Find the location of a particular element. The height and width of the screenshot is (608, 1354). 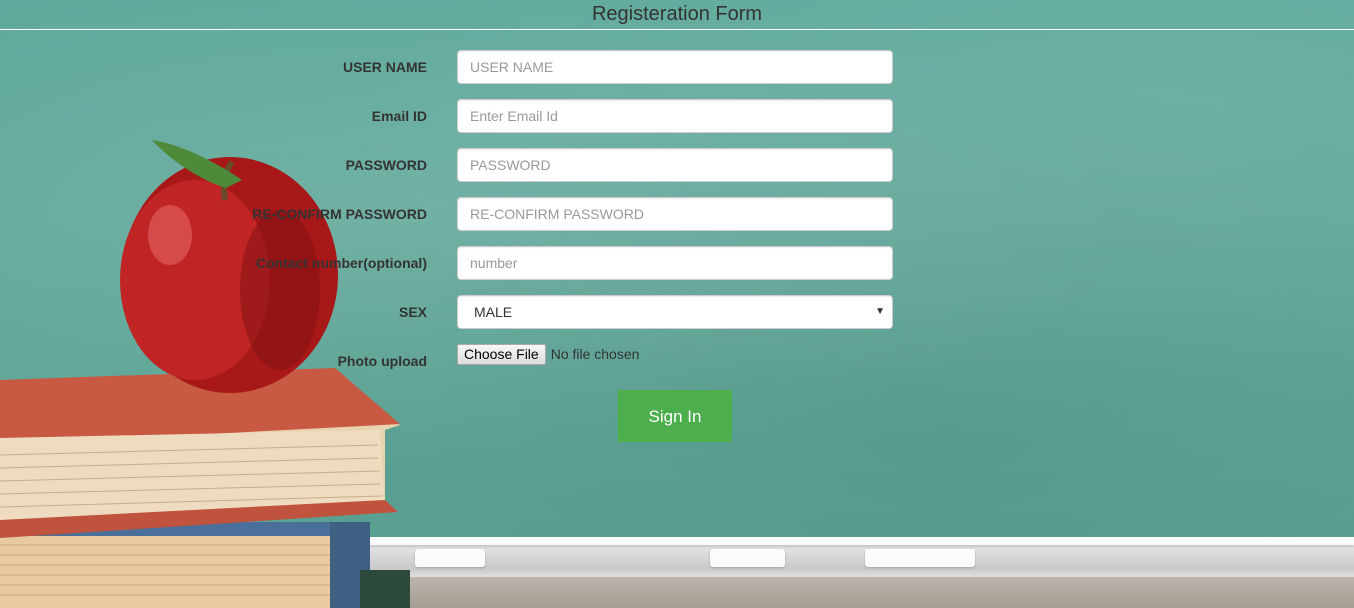

username-label: USER NAME is located at coordinates (384, 67).